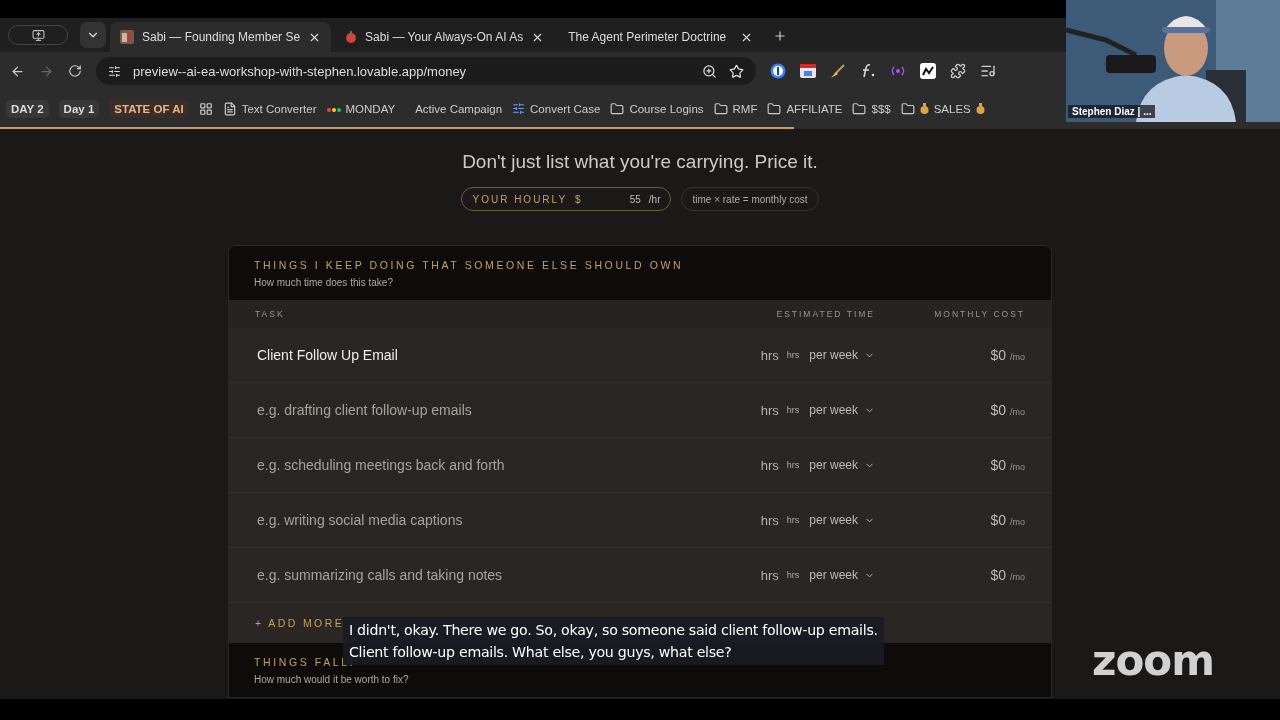  I want to click on media-control-icon, so click(988, 71).